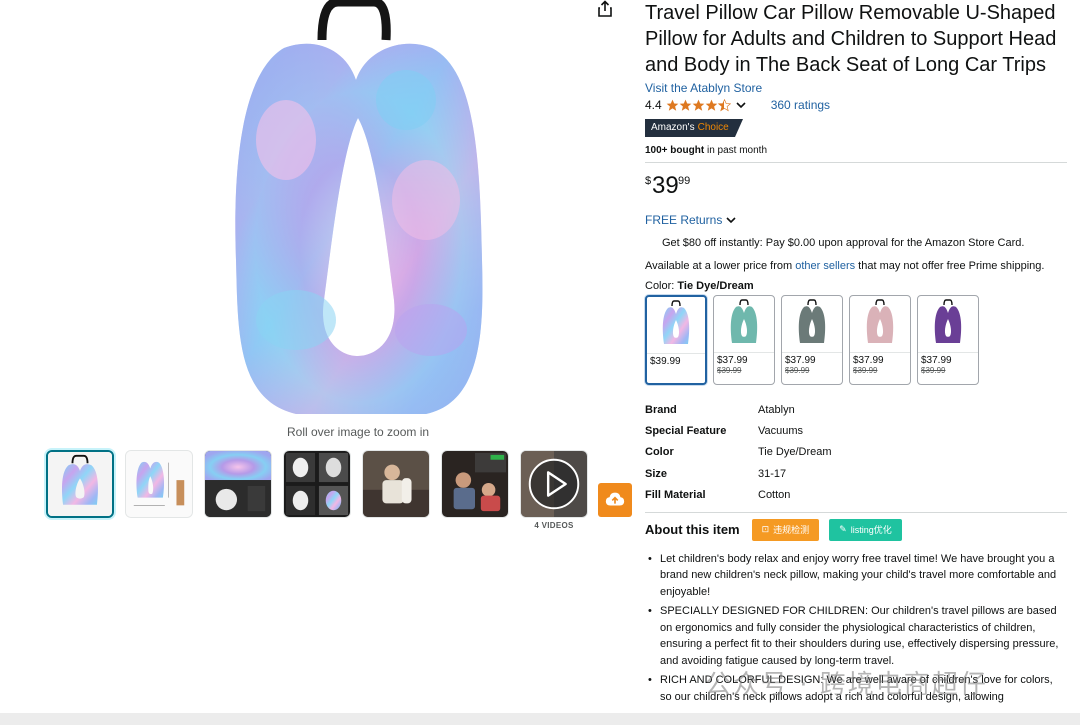 This screenshot has height=725, width=1080. What do you see at coordinates (396, 484) in the screenshot?
I see `thumbnail-person-in-car` at bounding box center [396, 484].